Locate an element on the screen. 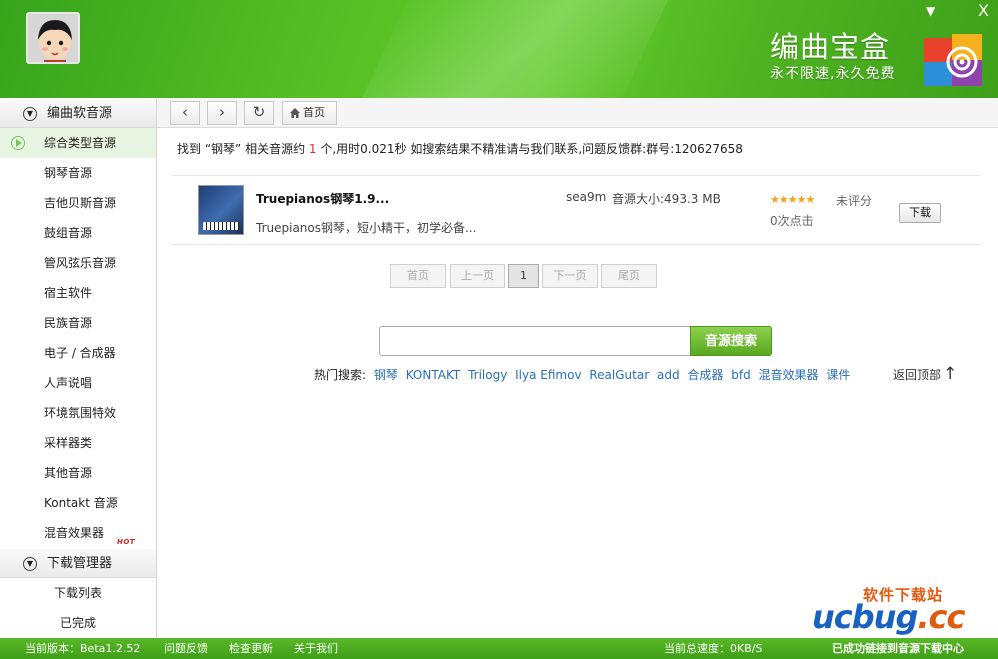 The height and width of the screenshot is (659, 998). forward-button: › is located at coordinates (222, 113).